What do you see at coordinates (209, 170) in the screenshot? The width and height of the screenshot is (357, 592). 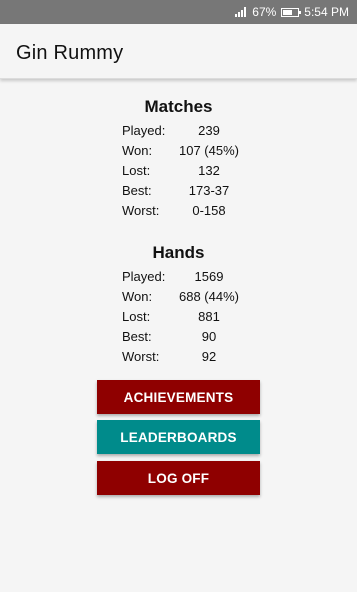 I see `stat-value: 132` at bounding box center [209, 170].